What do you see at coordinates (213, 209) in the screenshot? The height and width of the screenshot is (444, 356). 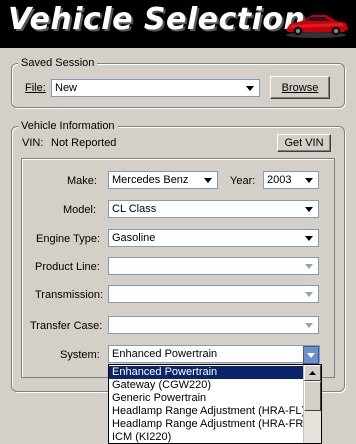 I see `model-dropdown: CL Class` at bounding box center [213, 209].